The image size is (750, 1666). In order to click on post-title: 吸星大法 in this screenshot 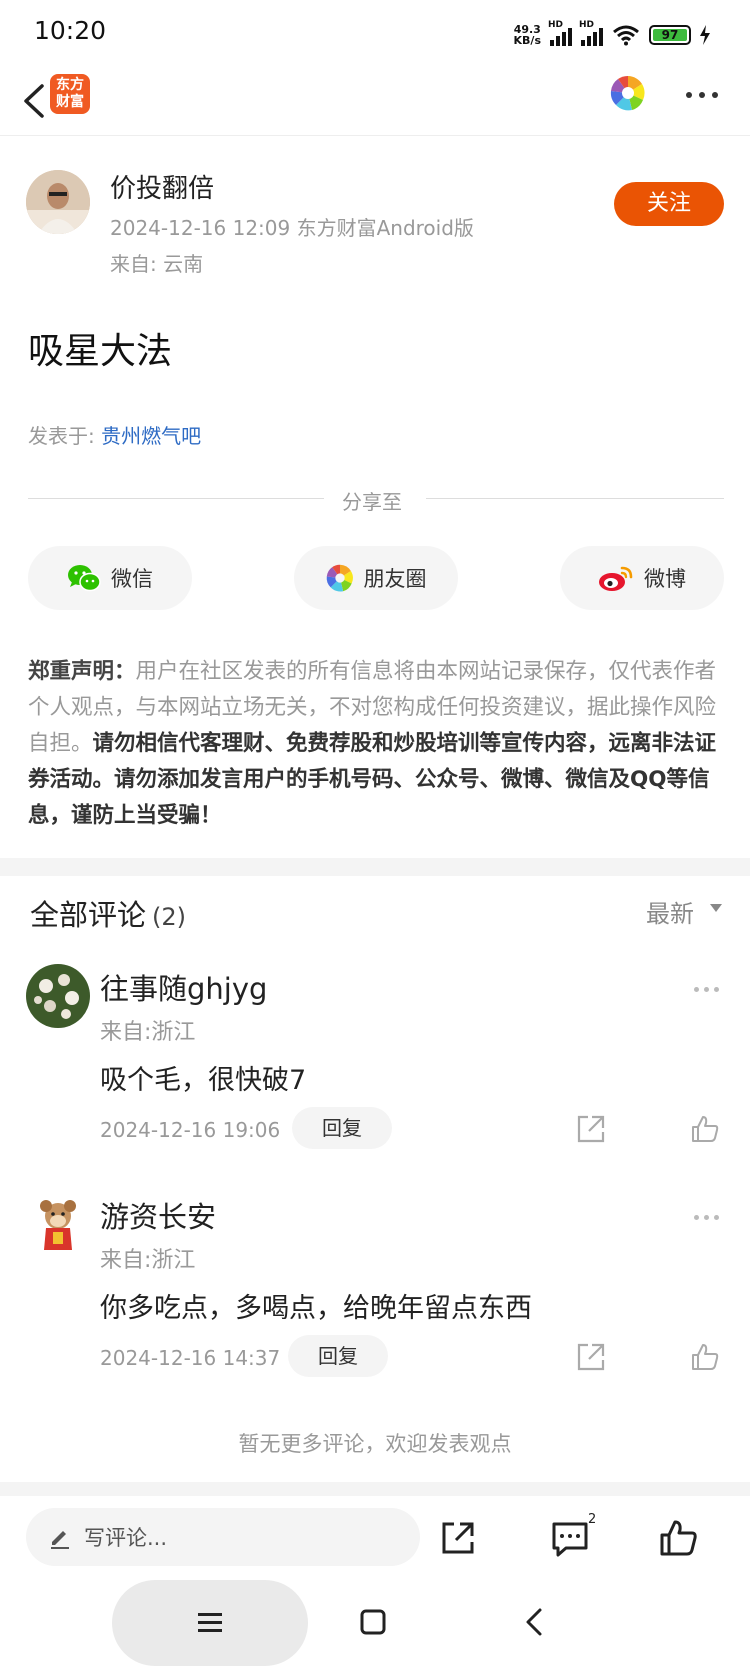, I will do `click(100, 351)`.